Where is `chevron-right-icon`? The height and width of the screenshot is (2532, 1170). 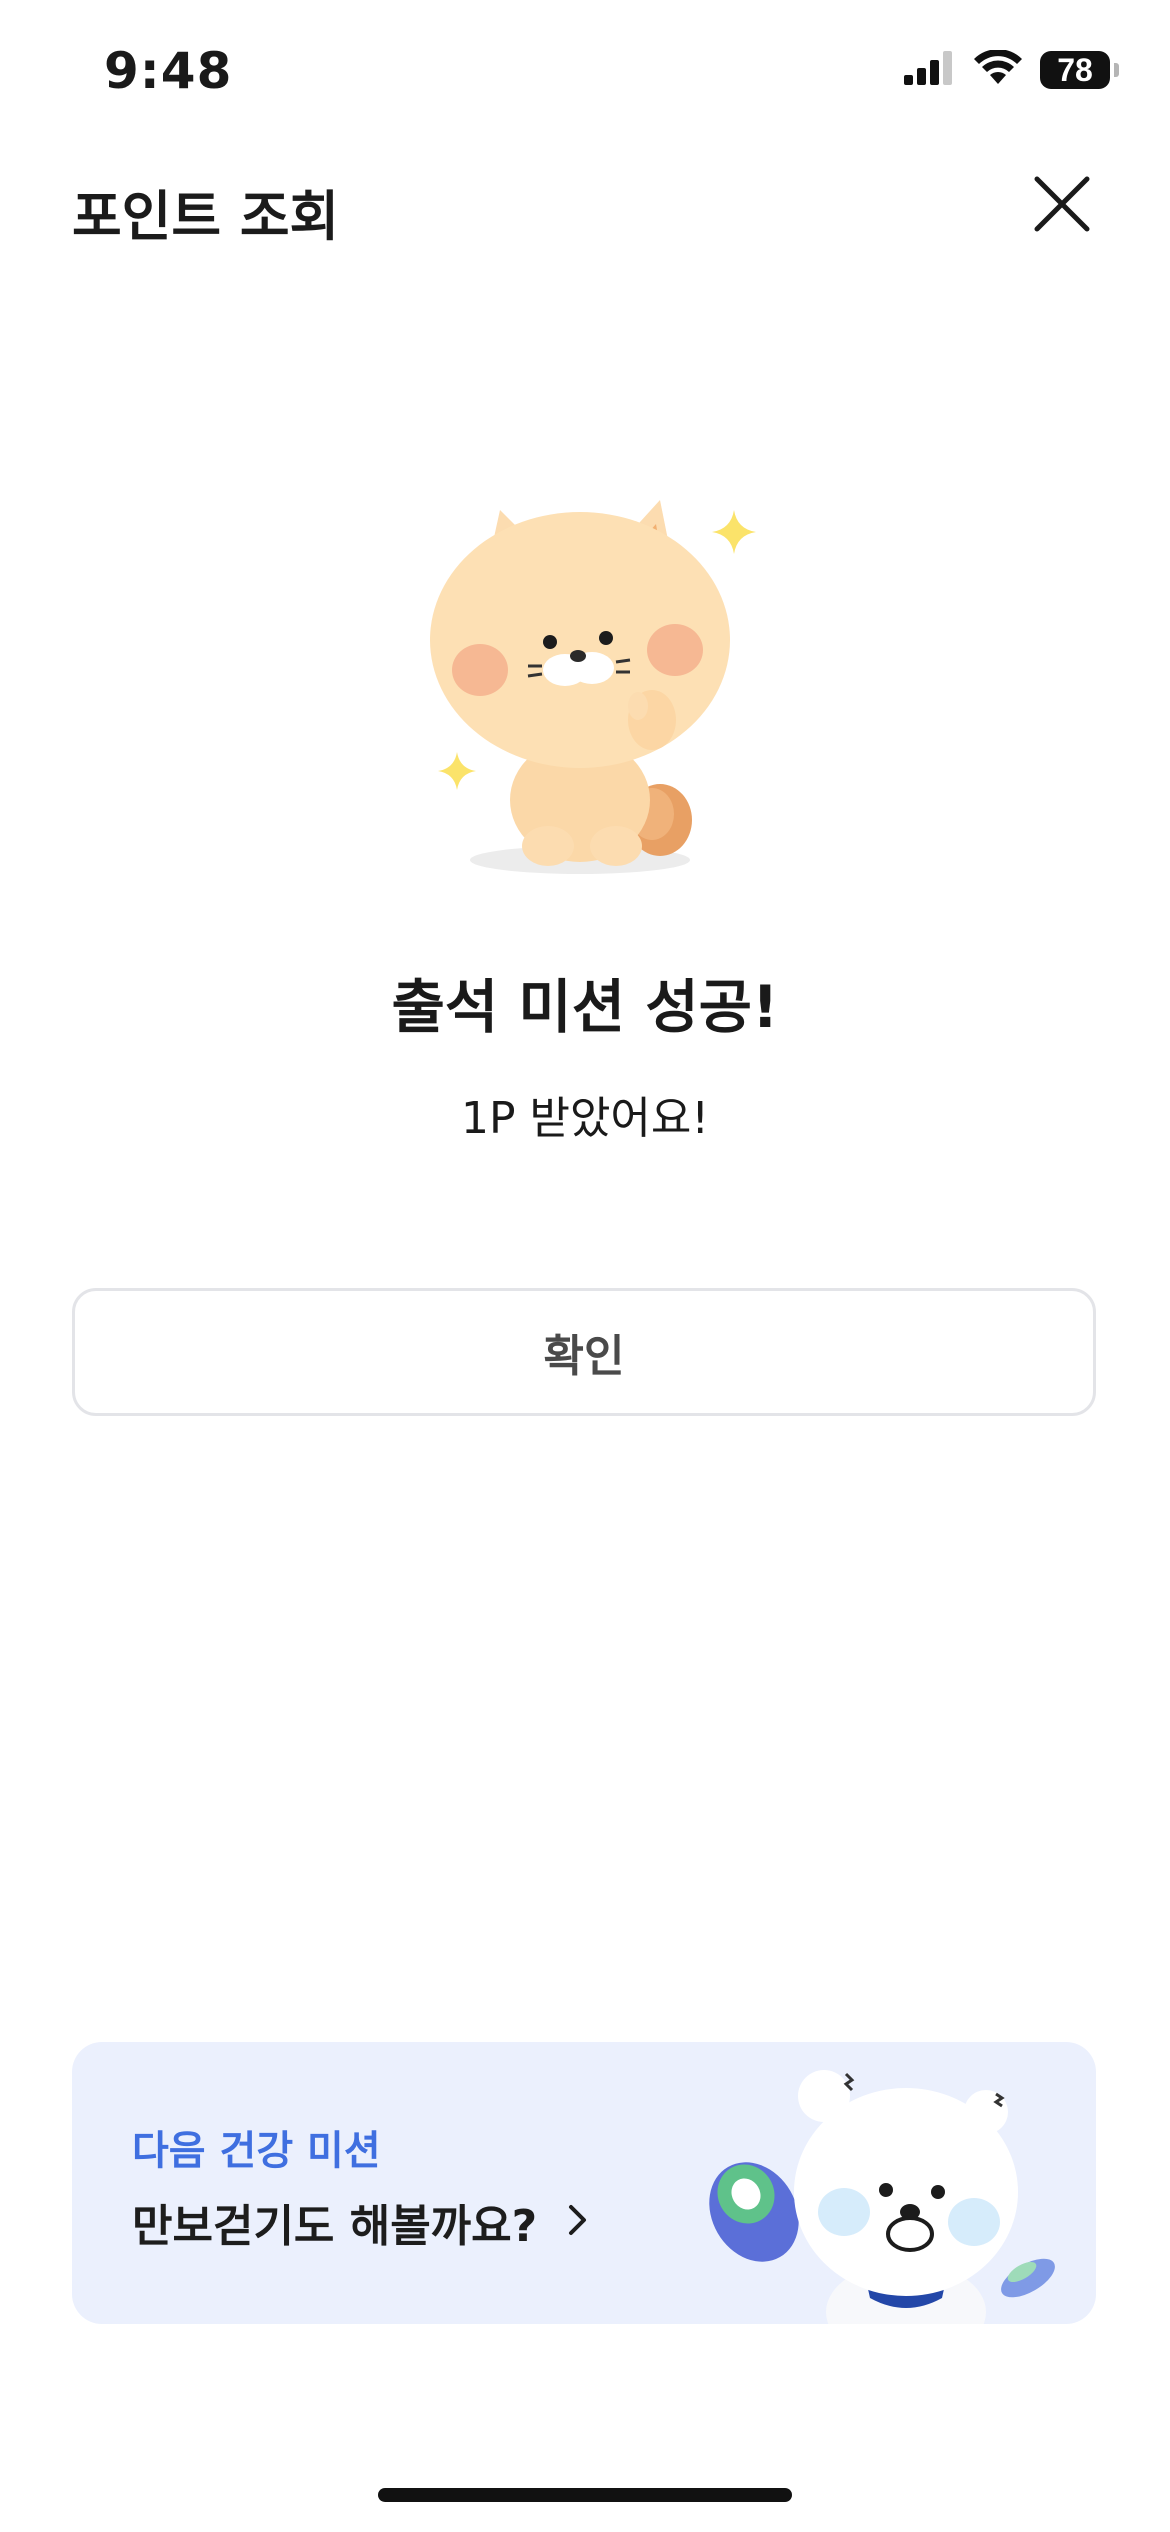 chevron-right-icon is located at coordinates (578, 2222).